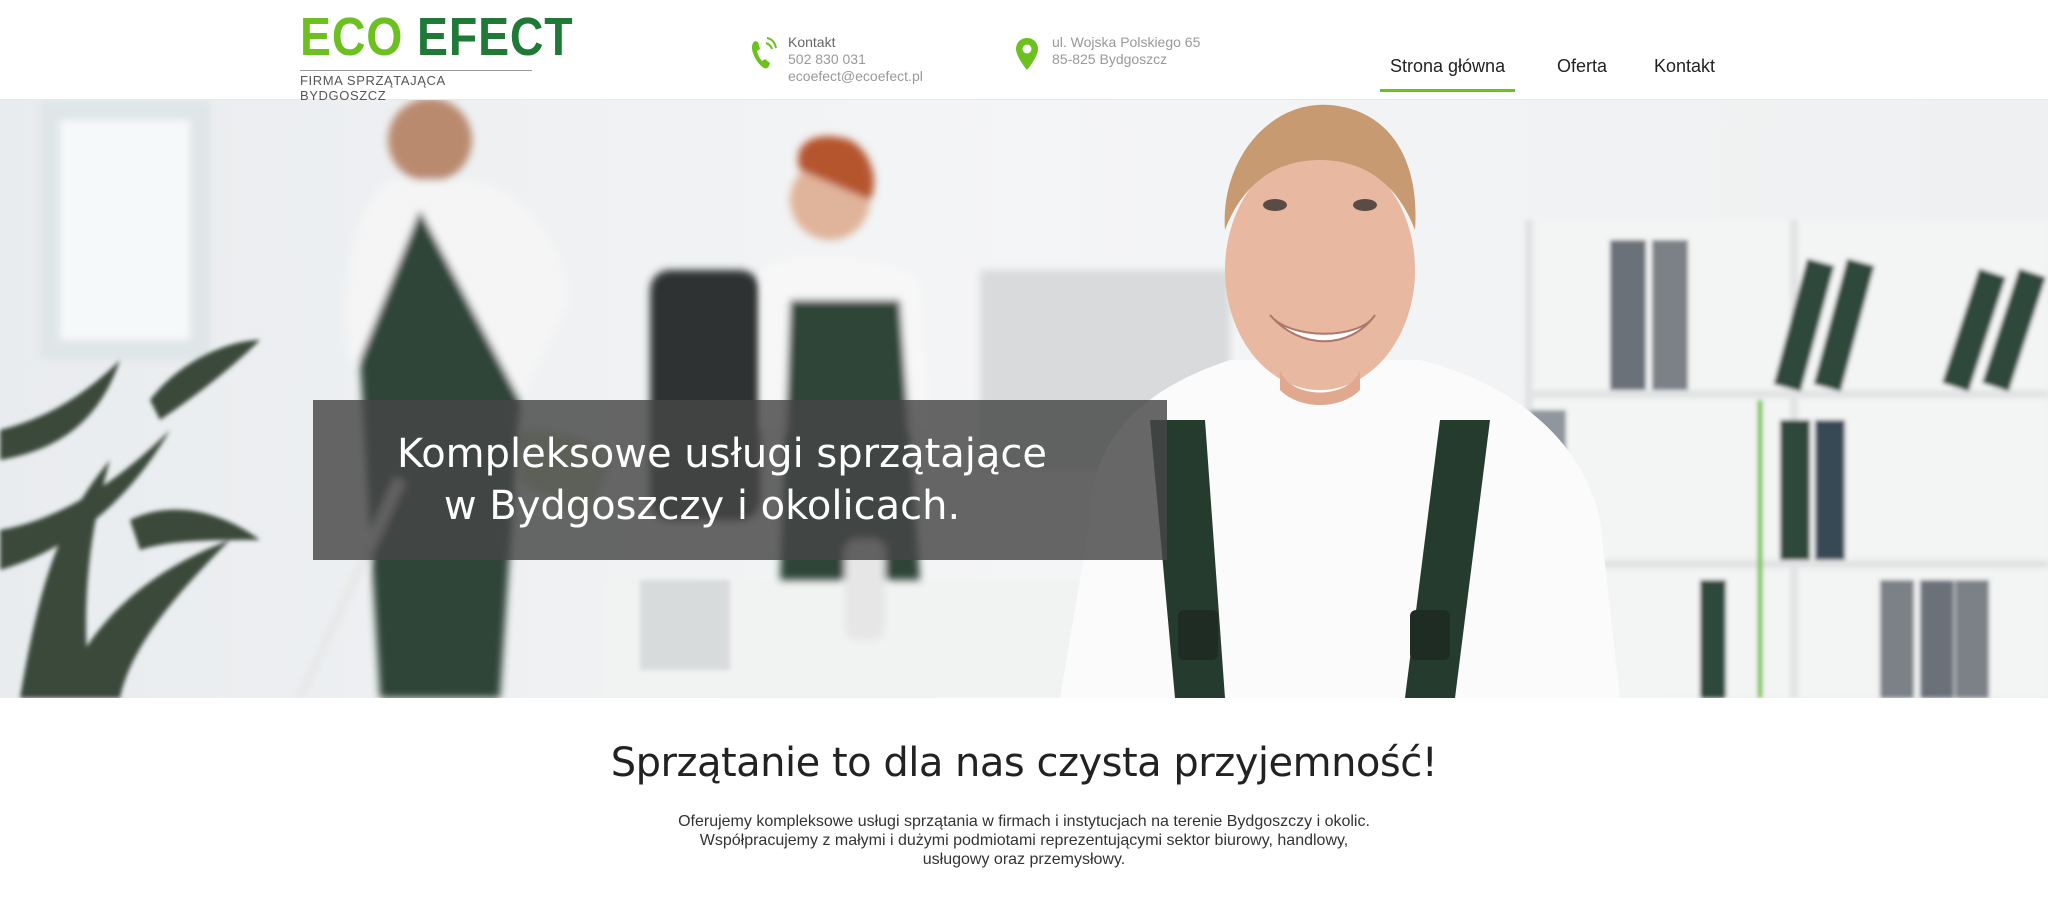 The image size is (2048, 924). I want to click on phone-icon, so click(763, 54).